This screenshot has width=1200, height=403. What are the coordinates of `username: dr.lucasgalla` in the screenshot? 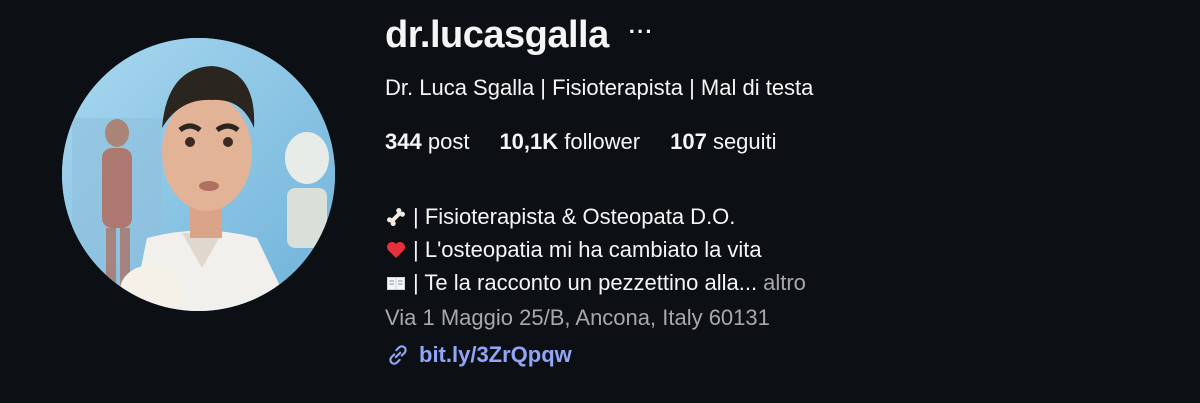 It's located at (497, 35).